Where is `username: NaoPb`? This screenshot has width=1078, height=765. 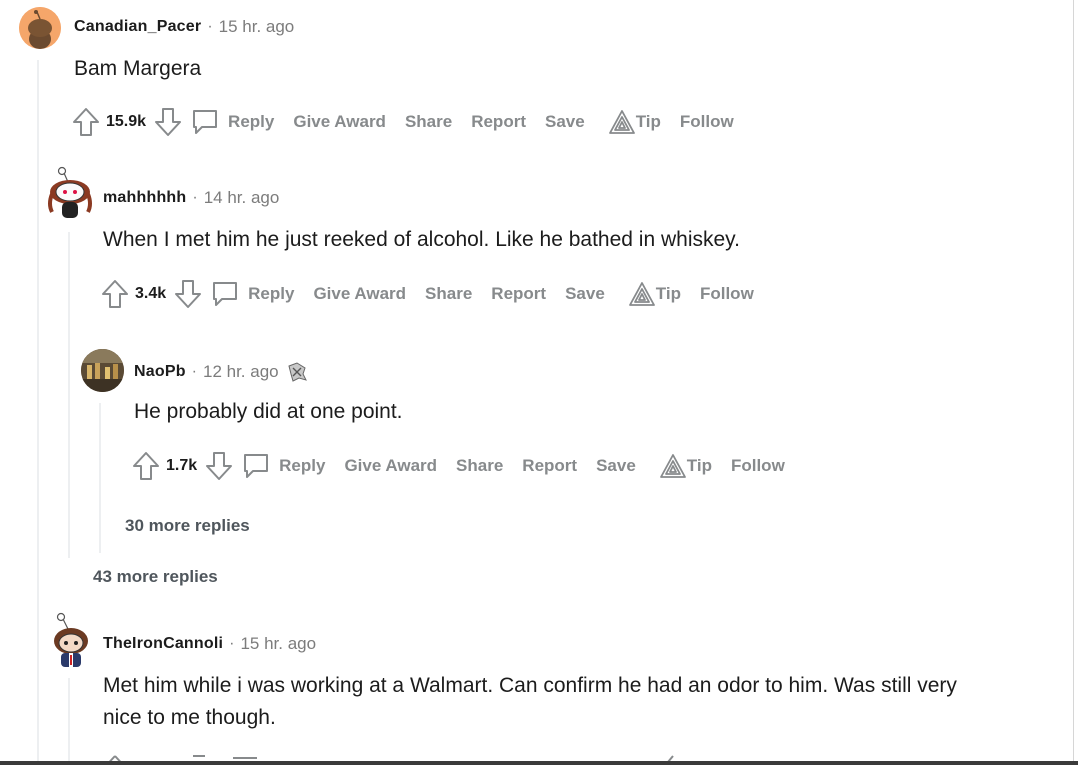 username: NaoPb is located at coordinates (160, 372).